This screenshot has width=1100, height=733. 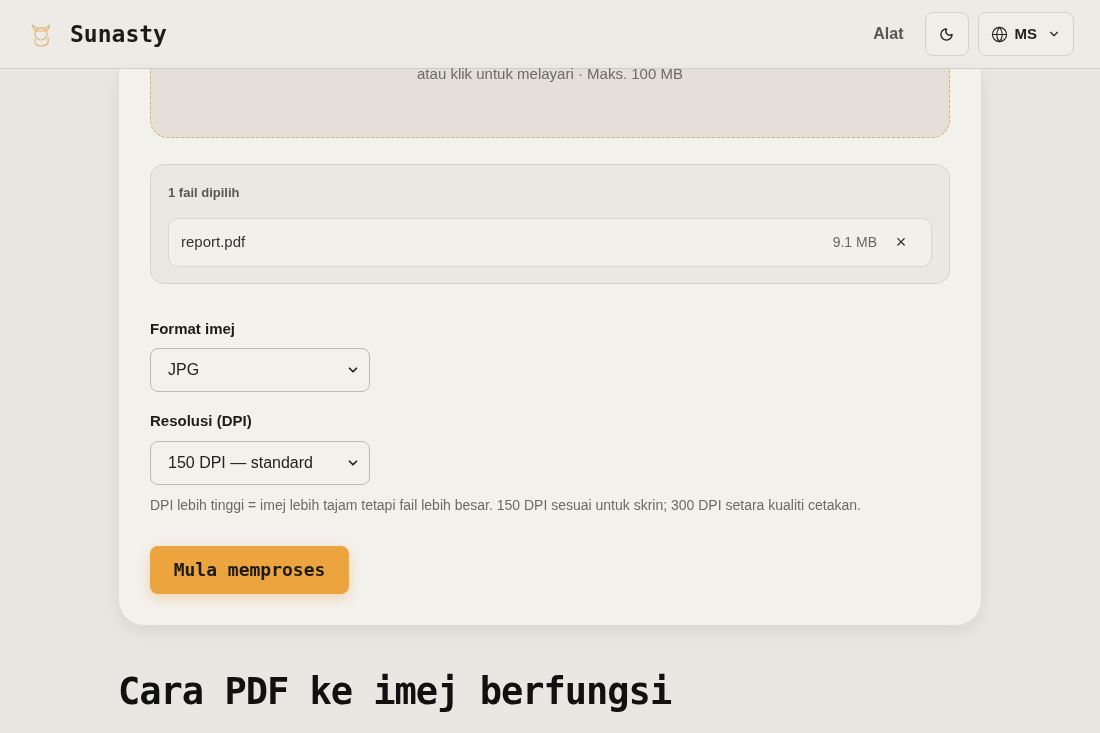 What do you see at coordinates (214, 241) in the screenshot?
I see `file-name: report.pdf` at bounding box center [214, 241].